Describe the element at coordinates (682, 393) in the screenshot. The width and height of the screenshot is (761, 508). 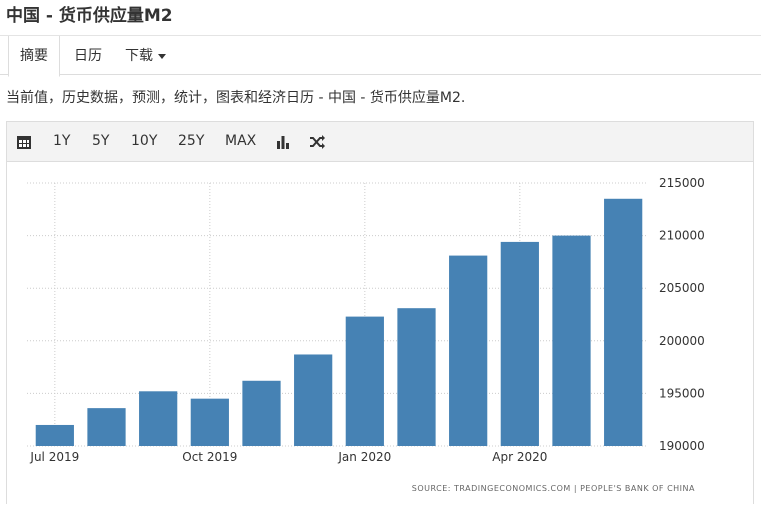
I see `y-tick-label: 195000` at that location.